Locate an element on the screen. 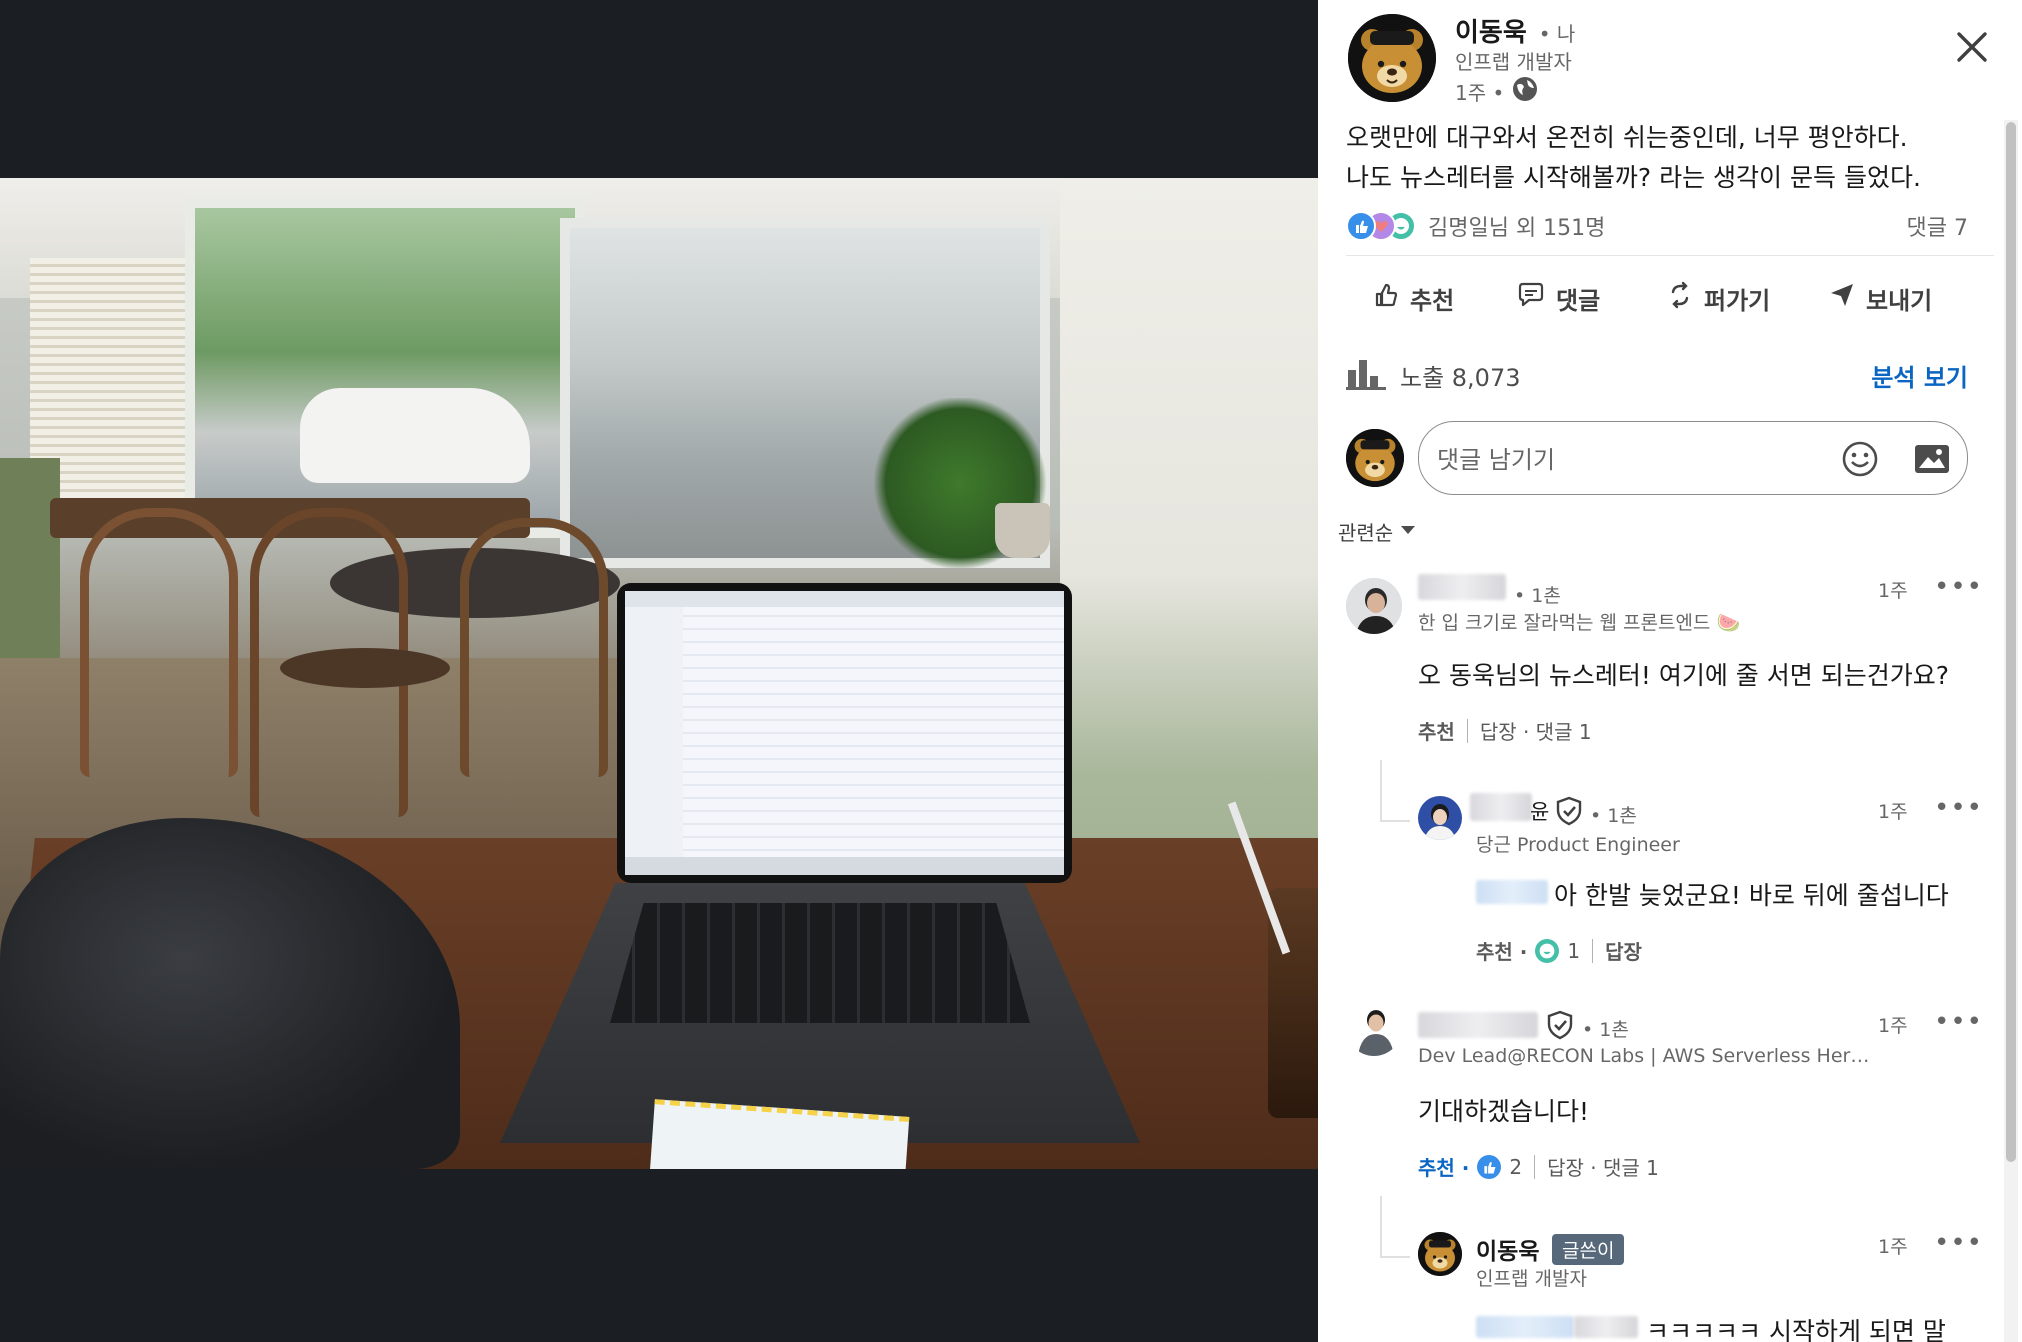 Image resolution: width=2022 pixels, height=1342 pixels. photo-laptop-keyboard is located at coordinates (820, 963).